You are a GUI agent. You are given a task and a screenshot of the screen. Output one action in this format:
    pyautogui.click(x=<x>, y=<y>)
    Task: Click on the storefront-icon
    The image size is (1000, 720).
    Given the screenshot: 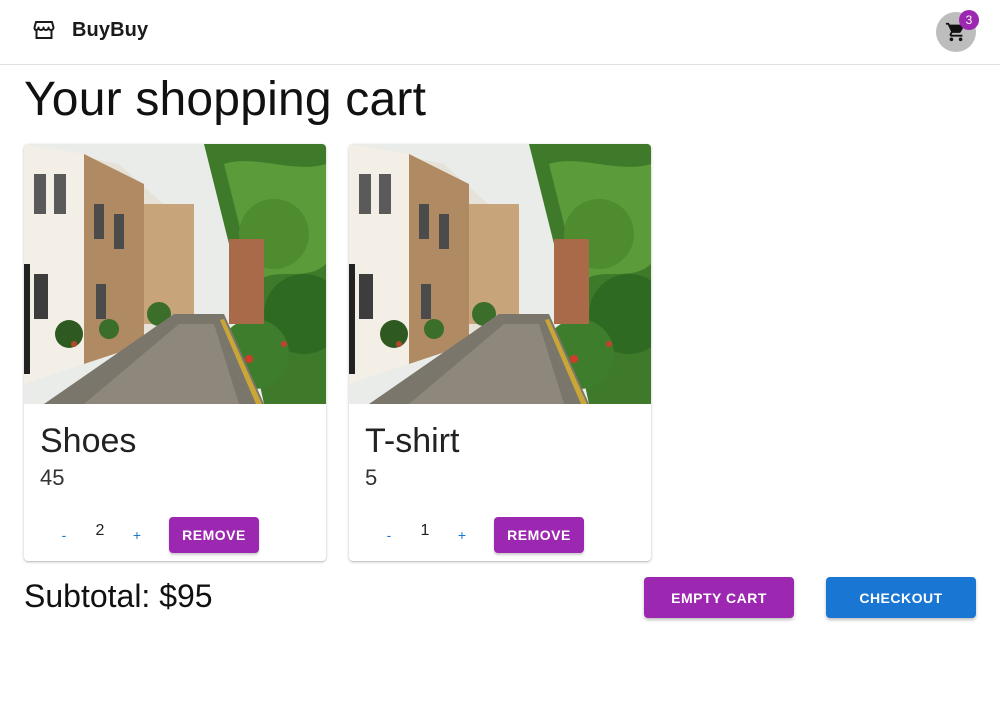 What is the action you would take?
    pyautogui.click(x=44, y=30)
    